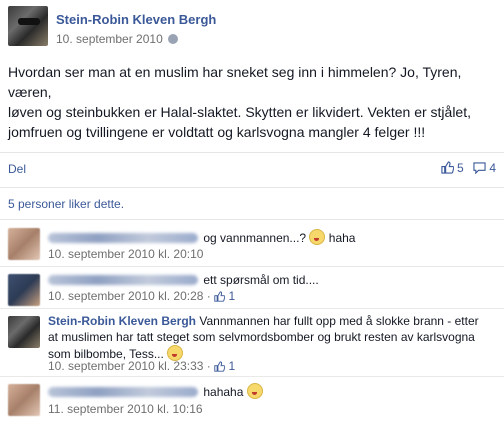 The image size is (504, 426). I want to click on post-date: 10. september 2010, so click(117, 39).